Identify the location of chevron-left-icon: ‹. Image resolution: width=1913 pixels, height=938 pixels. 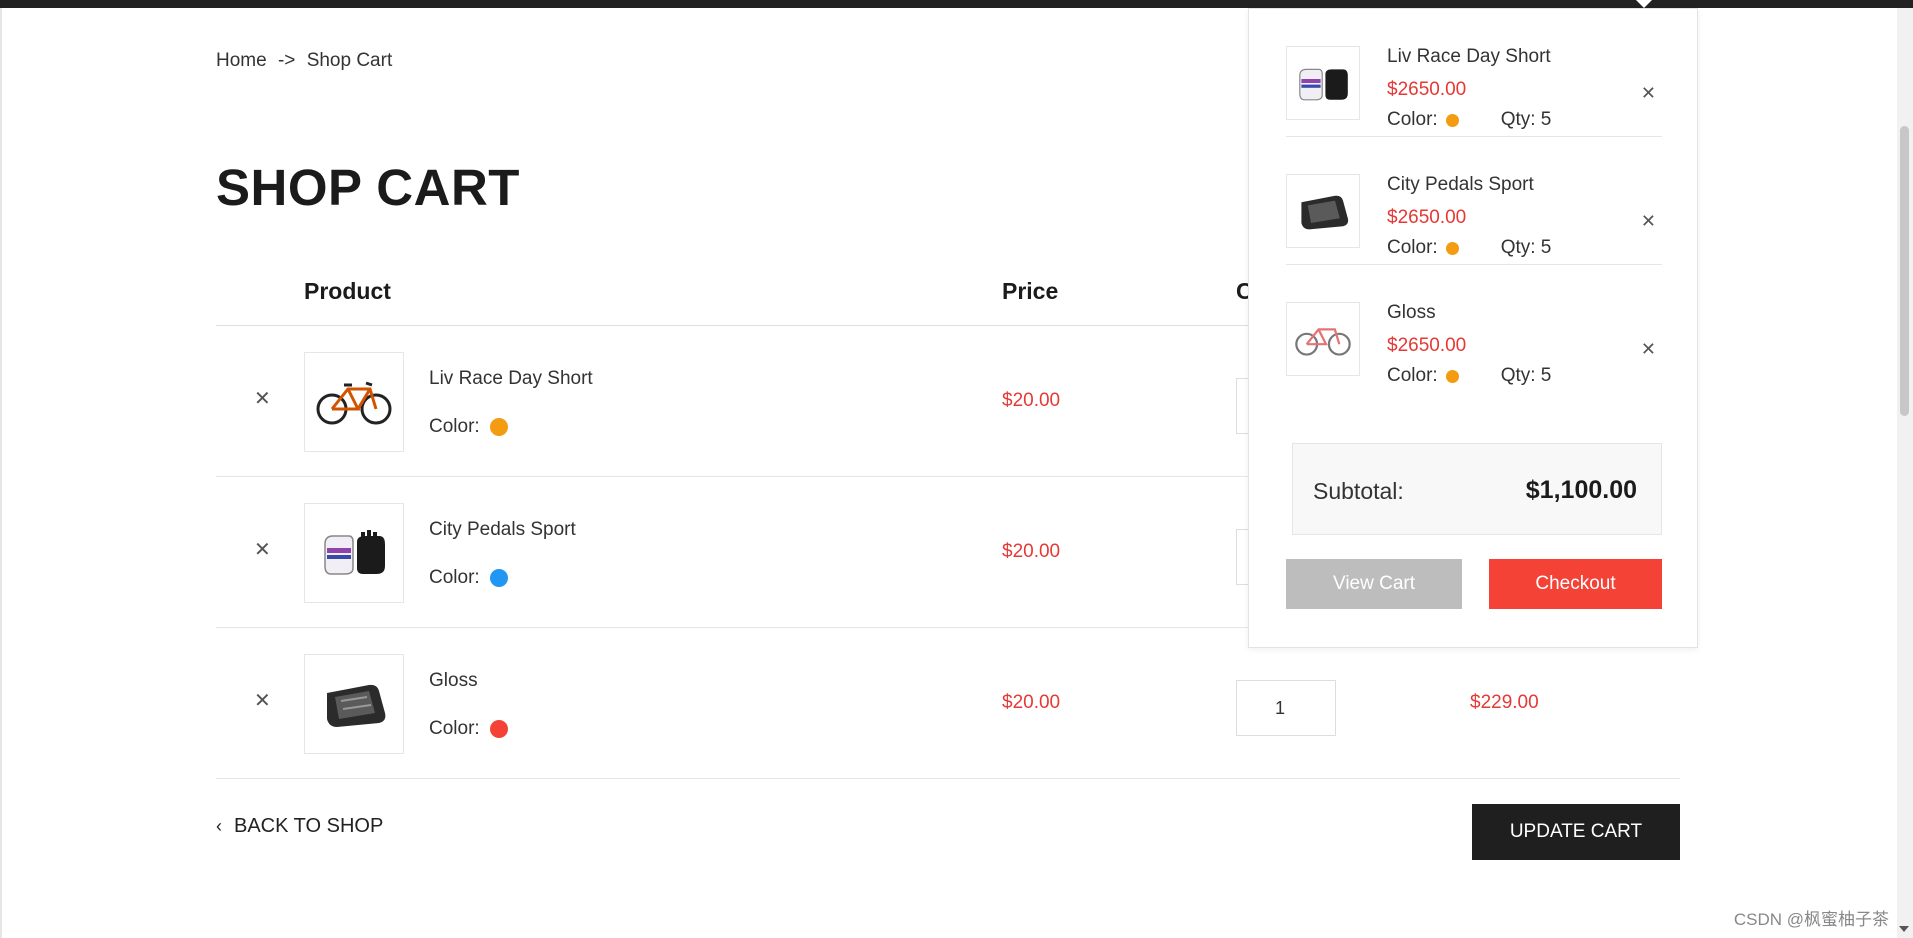
(219, 826).